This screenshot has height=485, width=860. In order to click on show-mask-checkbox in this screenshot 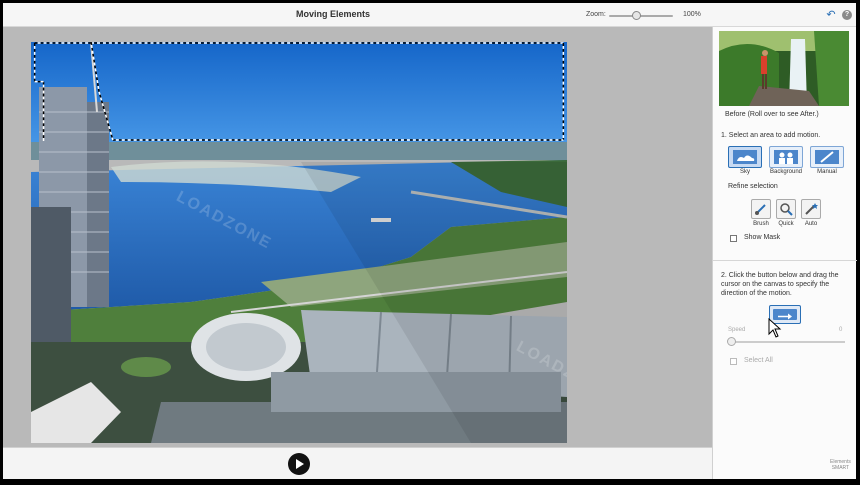, I will do `click(733, 238)`.